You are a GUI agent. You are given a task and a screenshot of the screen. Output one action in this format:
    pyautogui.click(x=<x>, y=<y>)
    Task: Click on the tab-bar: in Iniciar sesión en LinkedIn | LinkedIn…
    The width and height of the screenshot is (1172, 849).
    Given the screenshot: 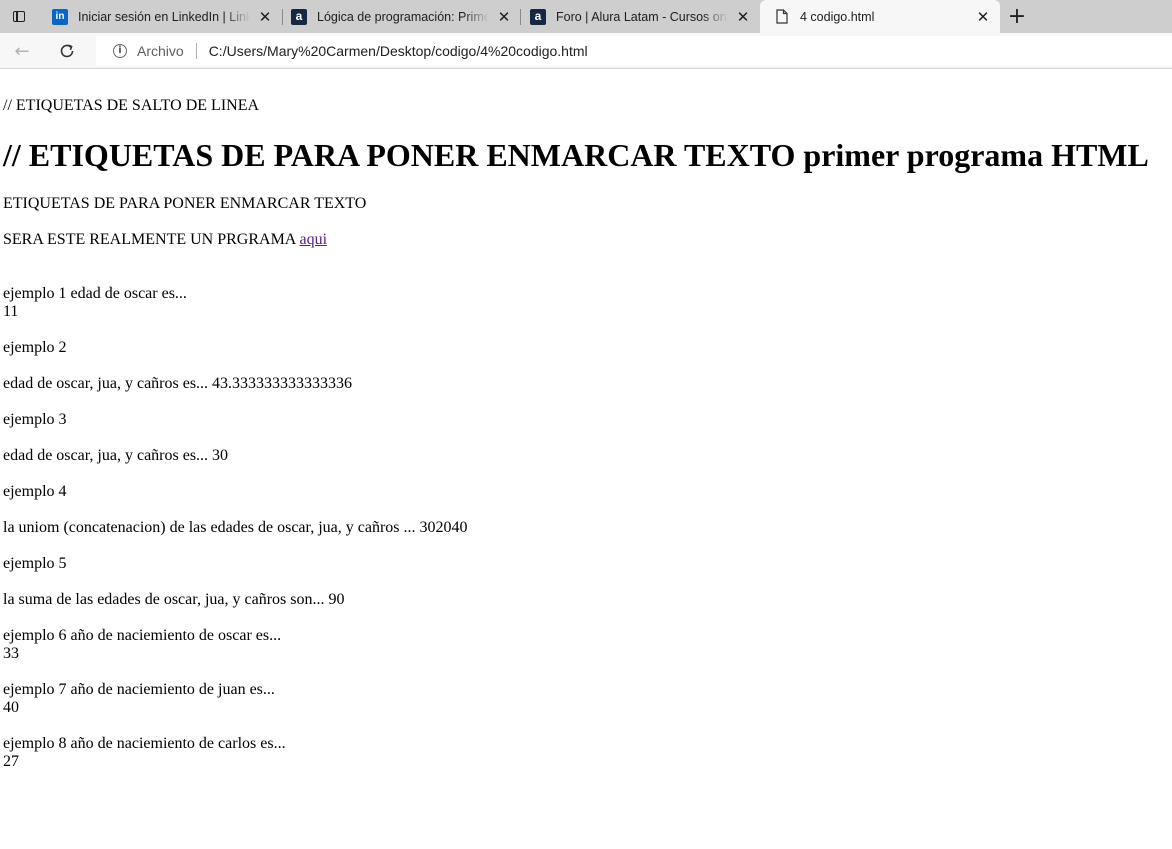 What is the action you would take?
    pyautogui.click(x=586, y=16)
    